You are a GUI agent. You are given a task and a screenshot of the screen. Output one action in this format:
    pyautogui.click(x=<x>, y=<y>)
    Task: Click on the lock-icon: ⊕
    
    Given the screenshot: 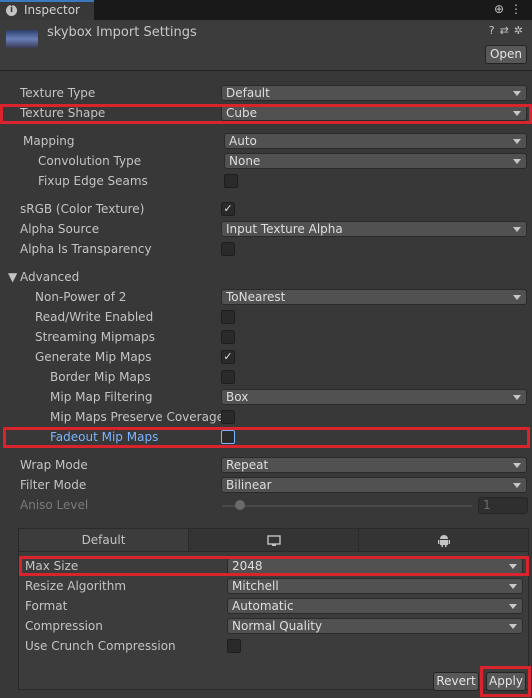 What is the action you would take?
    pyautogui.click(x=502, y=9)
    